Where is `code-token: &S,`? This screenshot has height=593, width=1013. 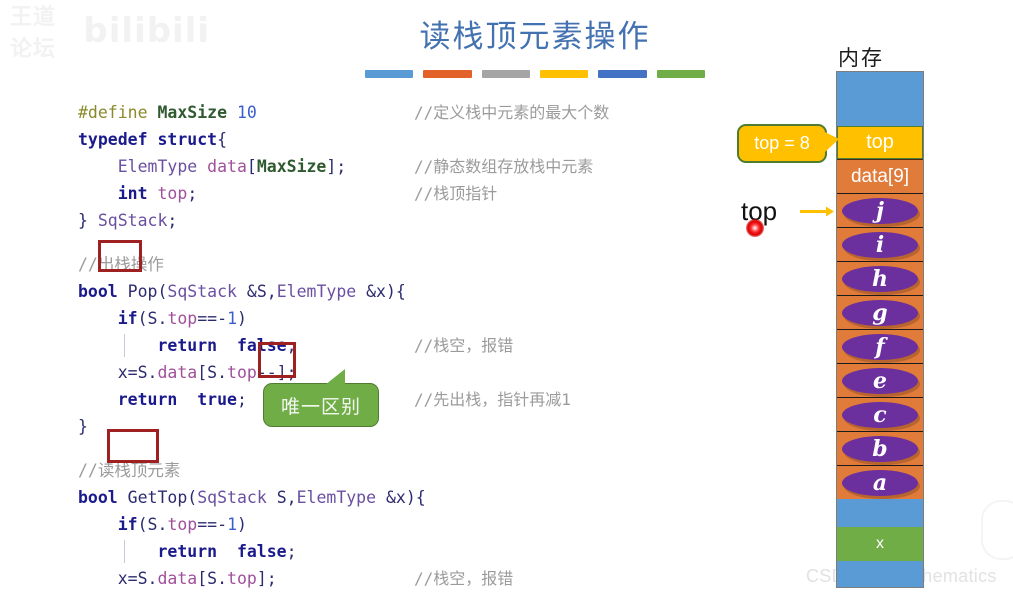 code-token: &S, is located at coordinates (261, 291).